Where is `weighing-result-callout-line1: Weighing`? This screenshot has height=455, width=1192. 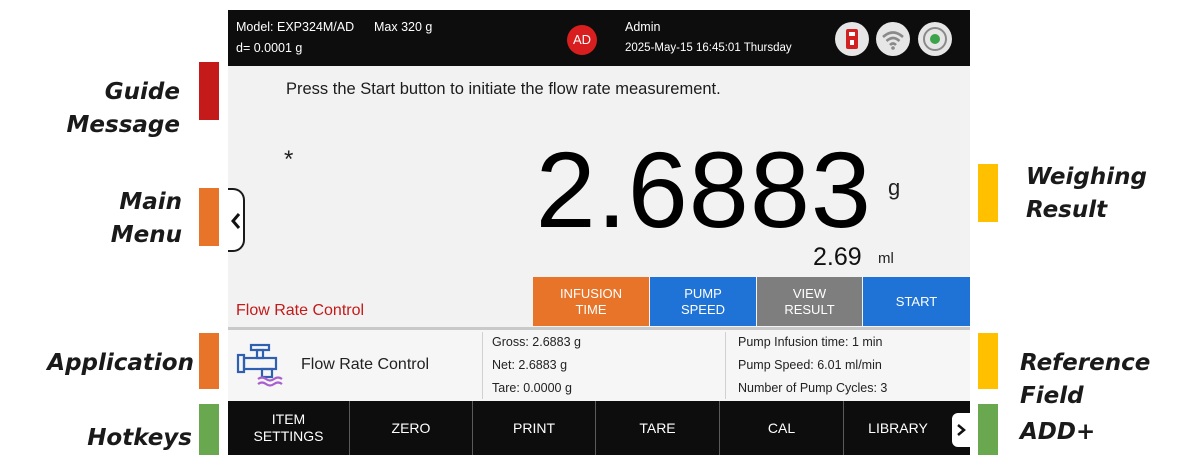
weighing-result-callout-line1: Weighing is located at coordinates (1086, 177).